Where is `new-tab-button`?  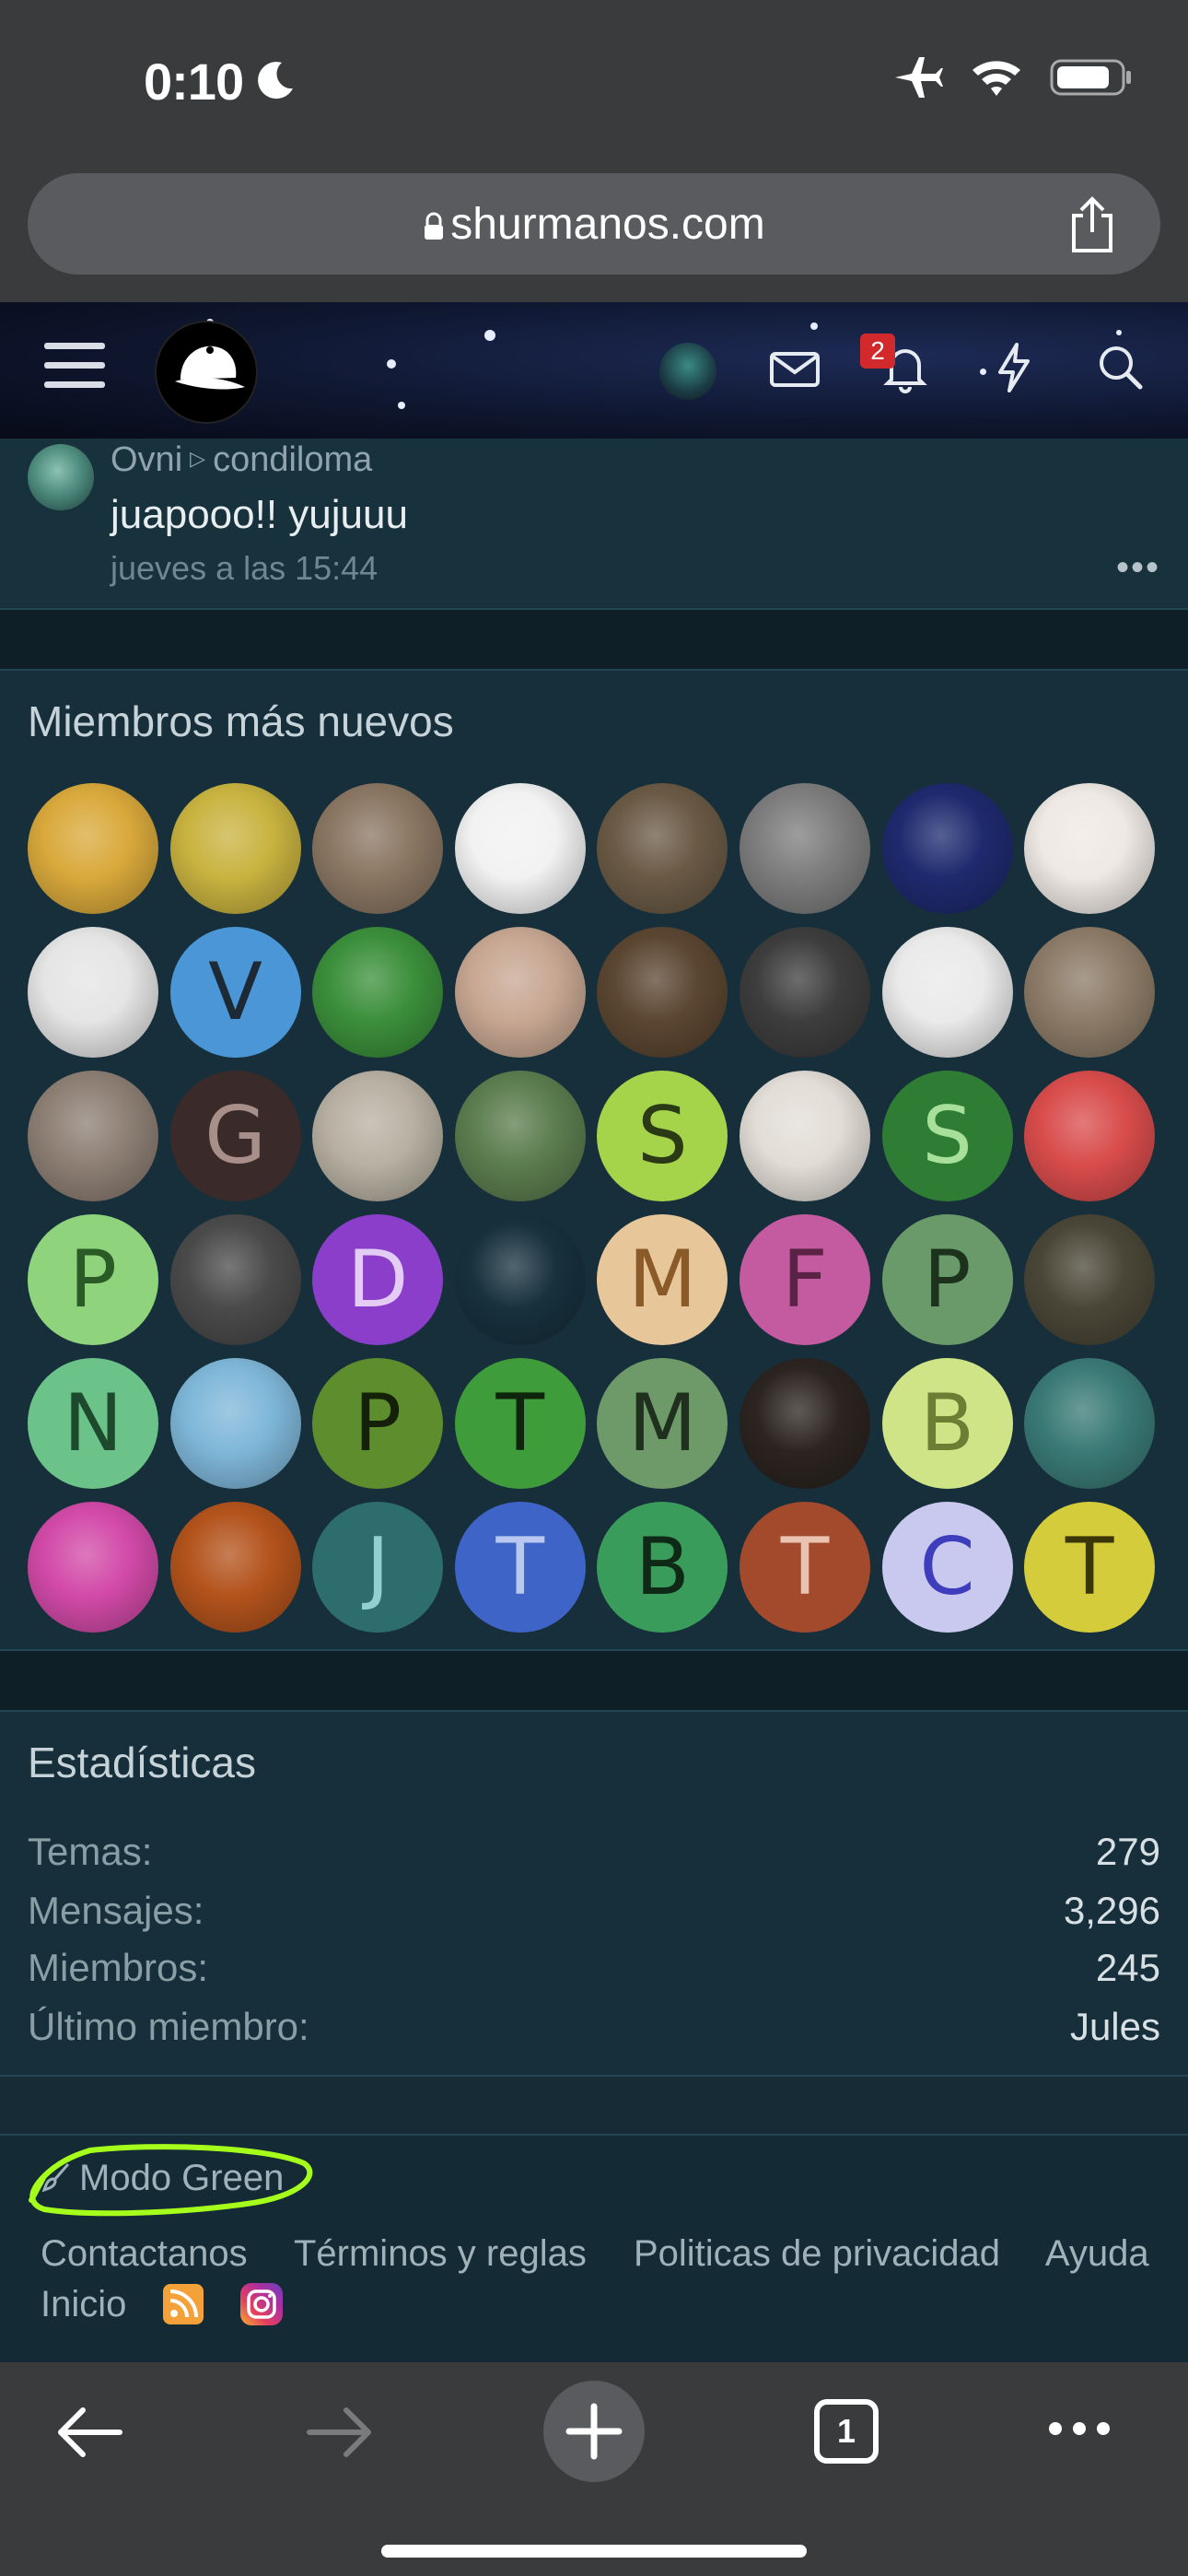 new-tab-button is located at coordinates (594, 2431).